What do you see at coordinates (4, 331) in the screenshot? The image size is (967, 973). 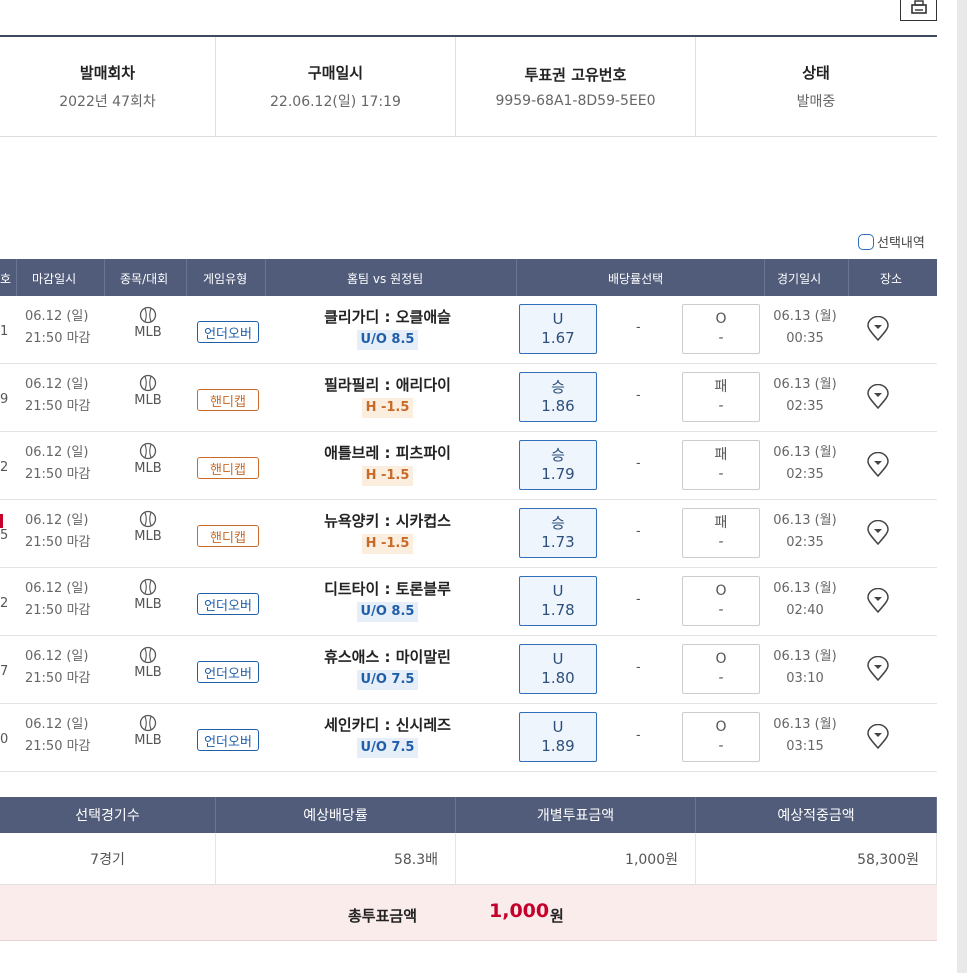 I see `game-number: 1` at bounding box center [4, 331].